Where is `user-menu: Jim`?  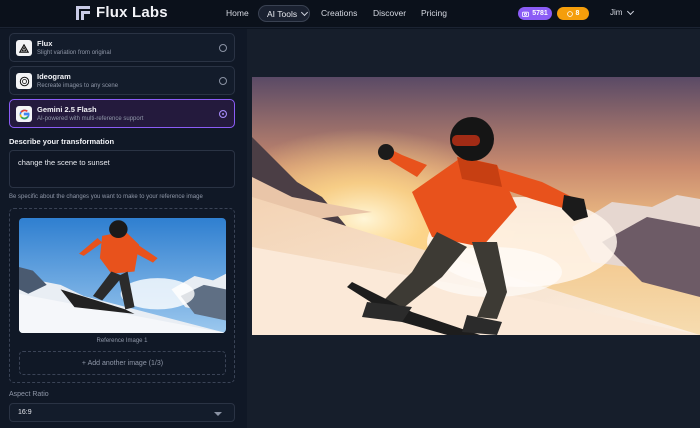 user-menu: Jim is located at coordinates (622, 12).